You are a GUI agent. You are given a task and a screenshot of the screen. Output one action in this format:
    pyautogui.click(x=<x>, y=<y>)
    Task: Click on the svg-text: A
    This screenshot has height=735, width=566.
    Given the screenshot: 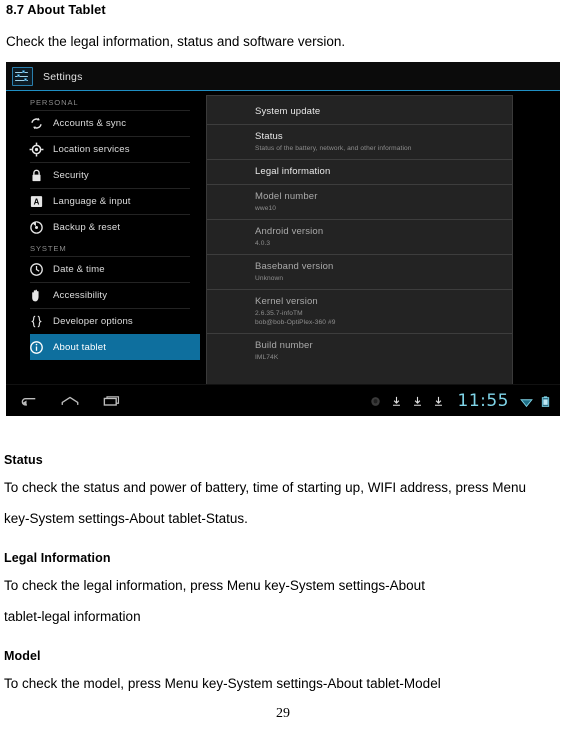 What is the action you would take?
    pyautogui.click(x=37, y=202)
    